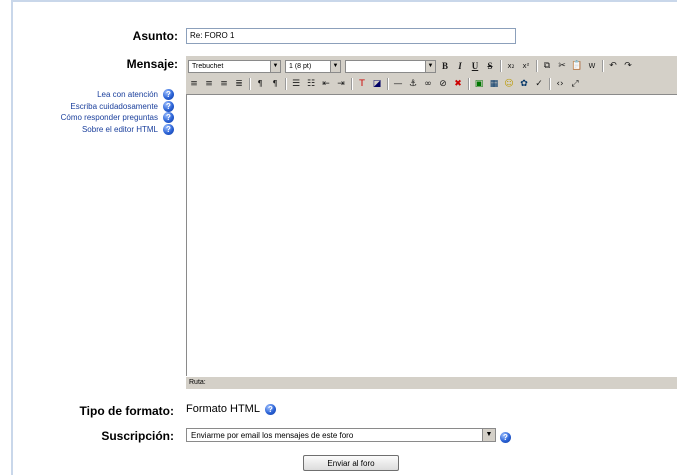 This screenshot has width=677, height=475. Describe the element at coordinates (362, 84) in the screenshot. I see `text-color-icon: T` at that location.